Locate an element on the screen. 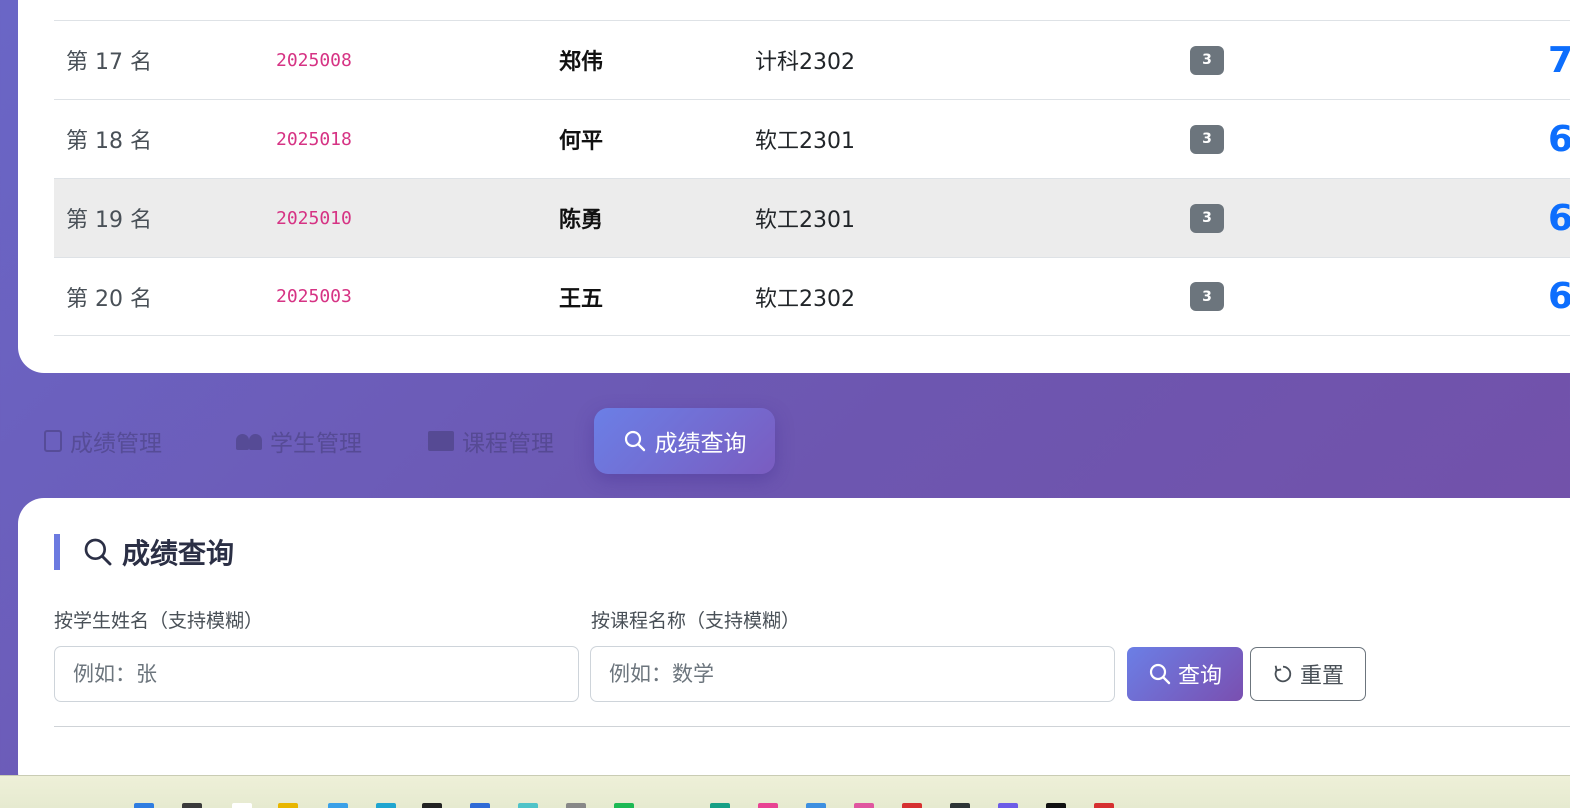 The width and height of the screenshot is (1570, 808). tab-grade-management: 成绩管理 is located at coordinates (103, 441).